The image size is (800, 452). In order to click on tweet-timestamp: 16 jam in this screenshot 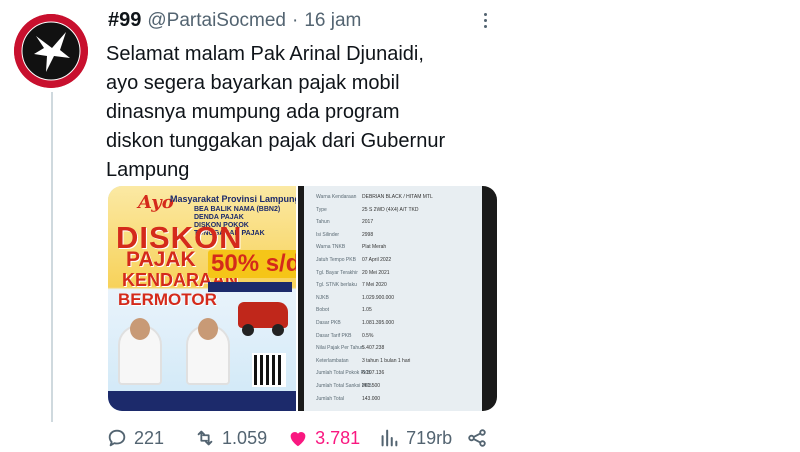, I will do `click(332, 21)`.